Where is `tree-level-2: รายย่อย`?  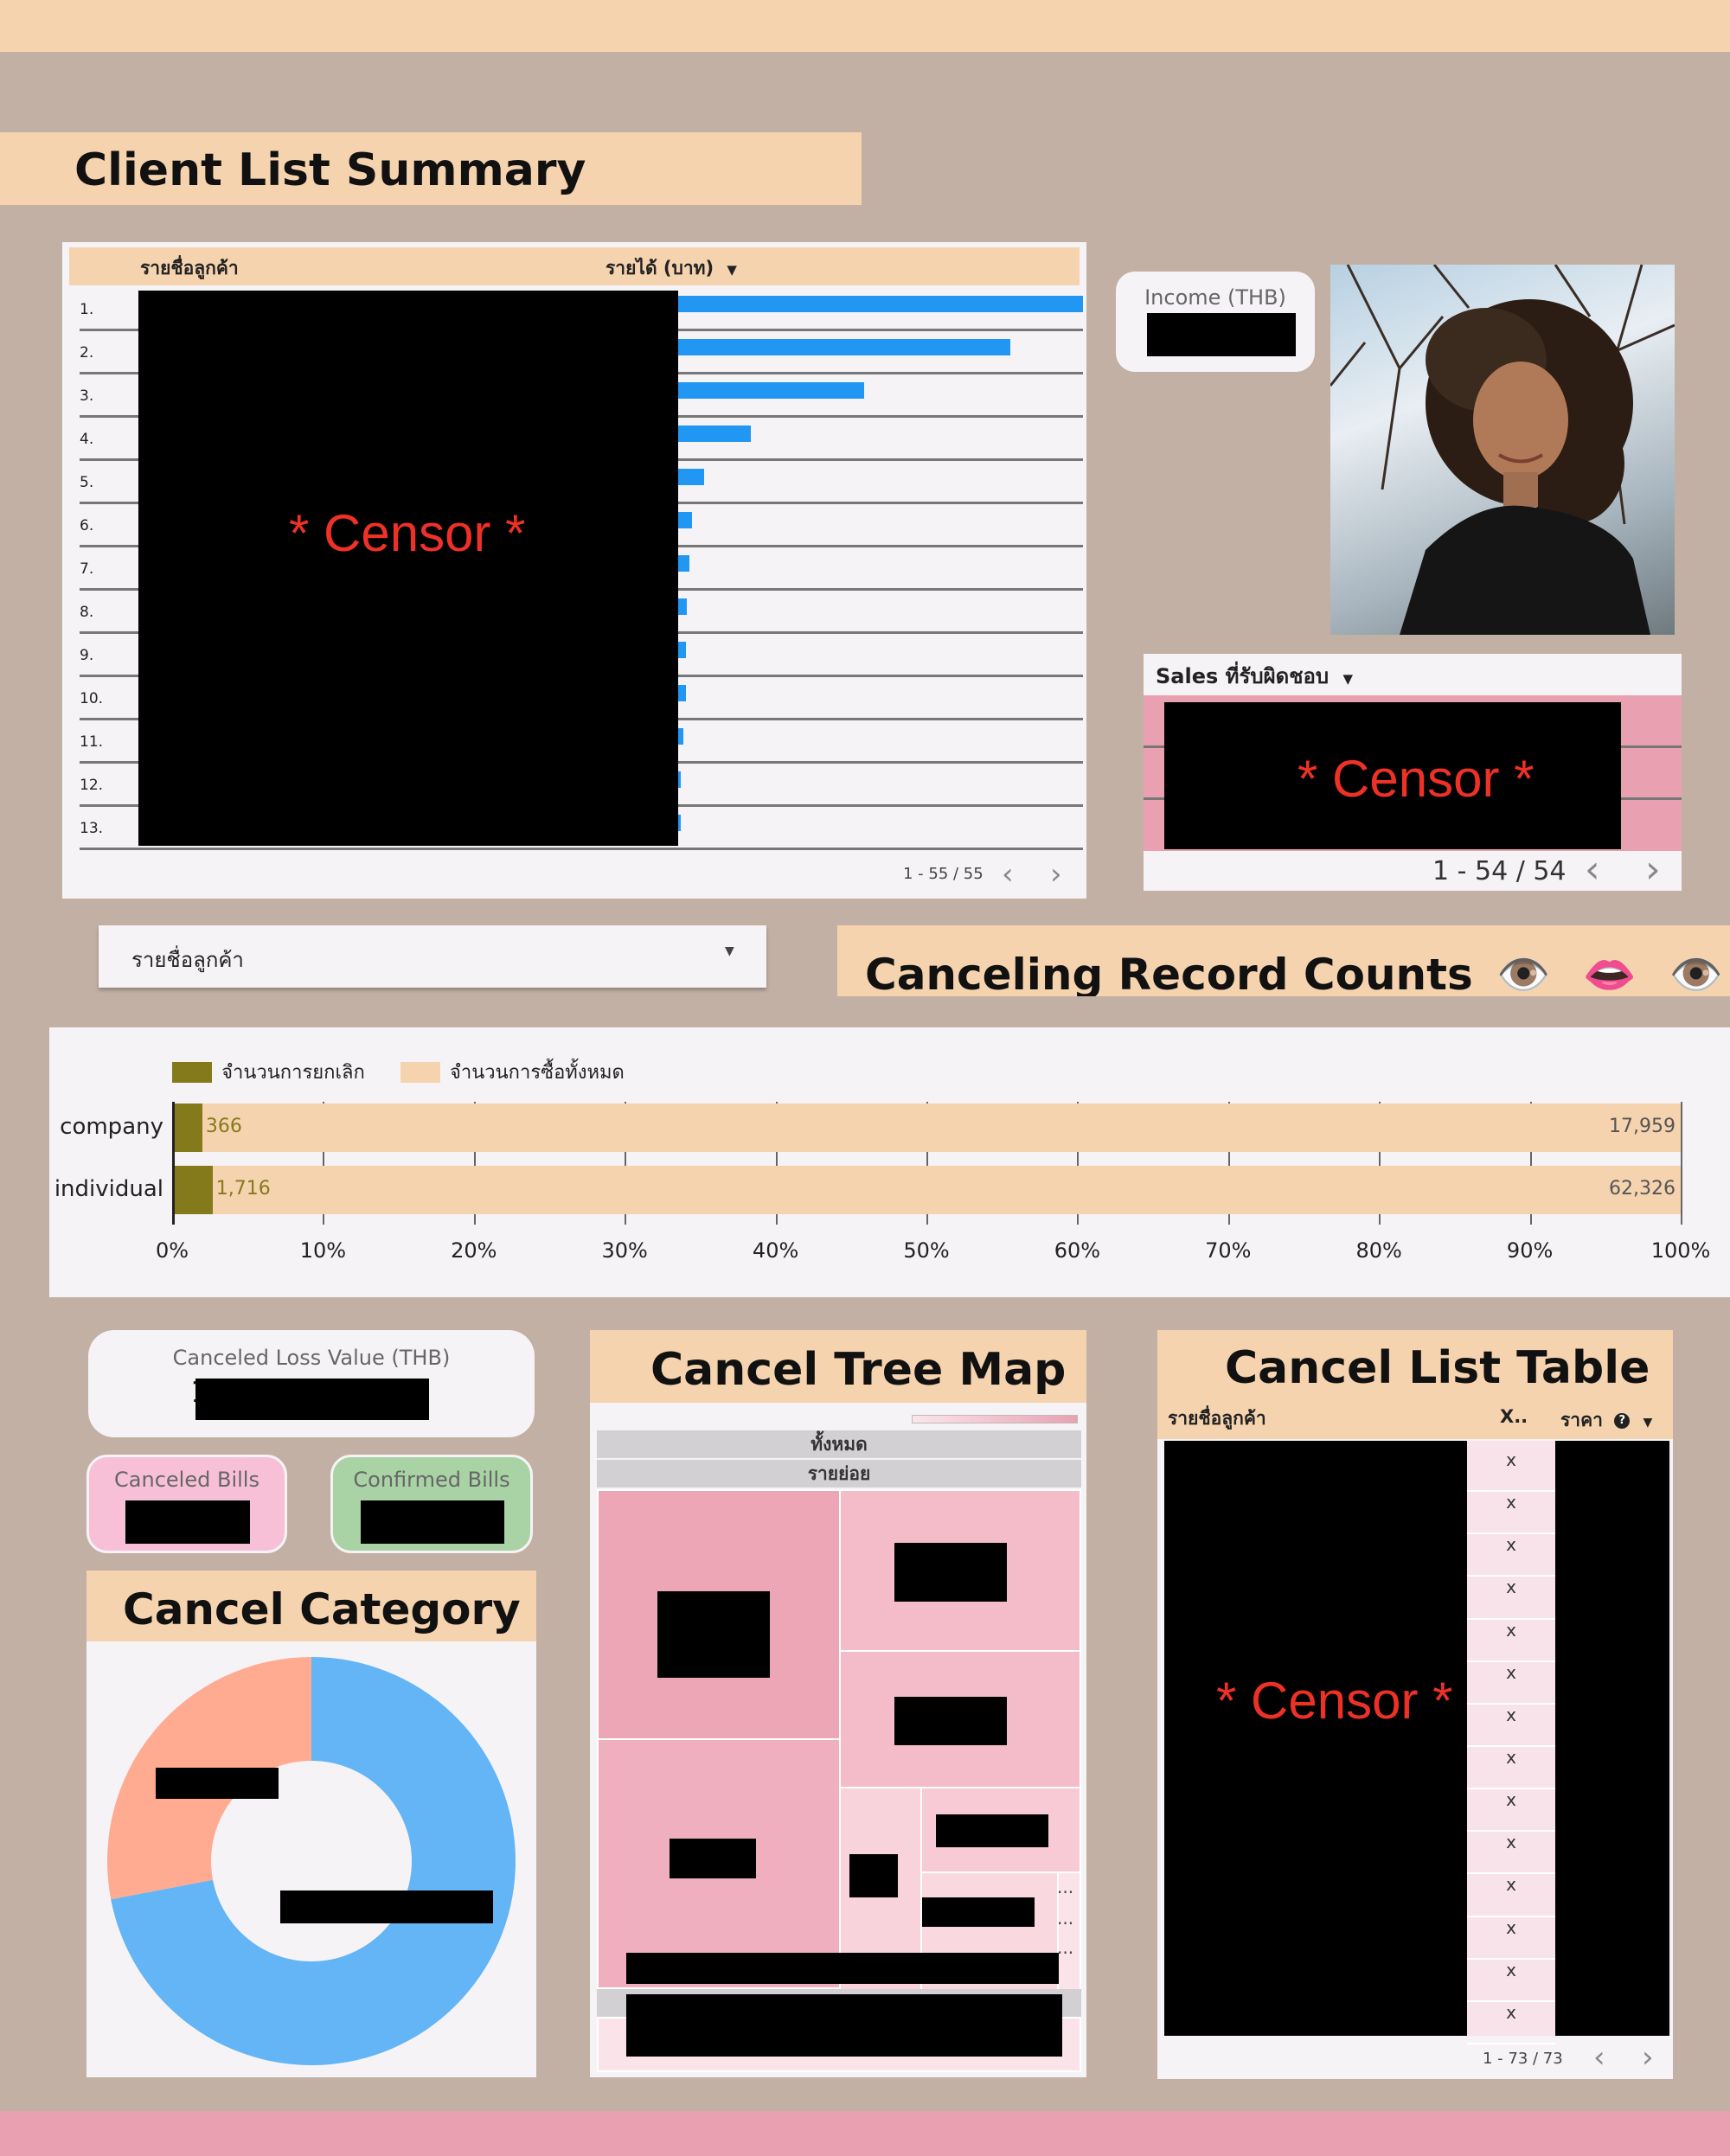
tree-level-2: รายย่อย is located at coordinates (839, 1473).